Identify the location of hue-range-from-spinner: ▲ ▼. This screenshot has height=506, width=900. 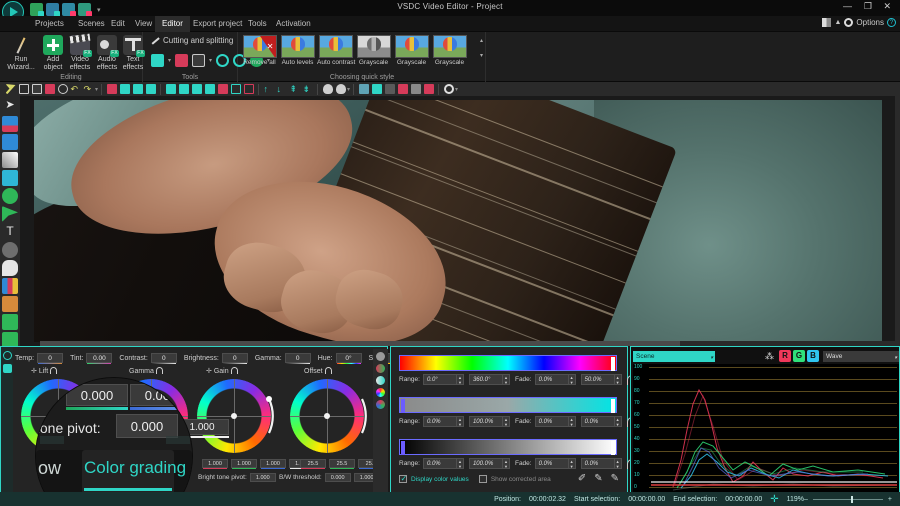
(460, 379).